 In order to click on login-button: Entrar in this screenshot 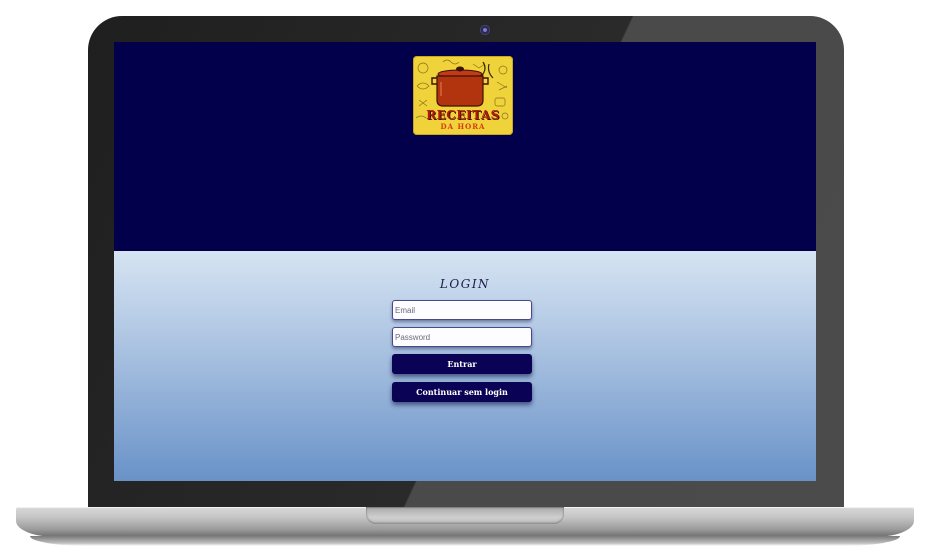, I will do `click(462, 364)`.